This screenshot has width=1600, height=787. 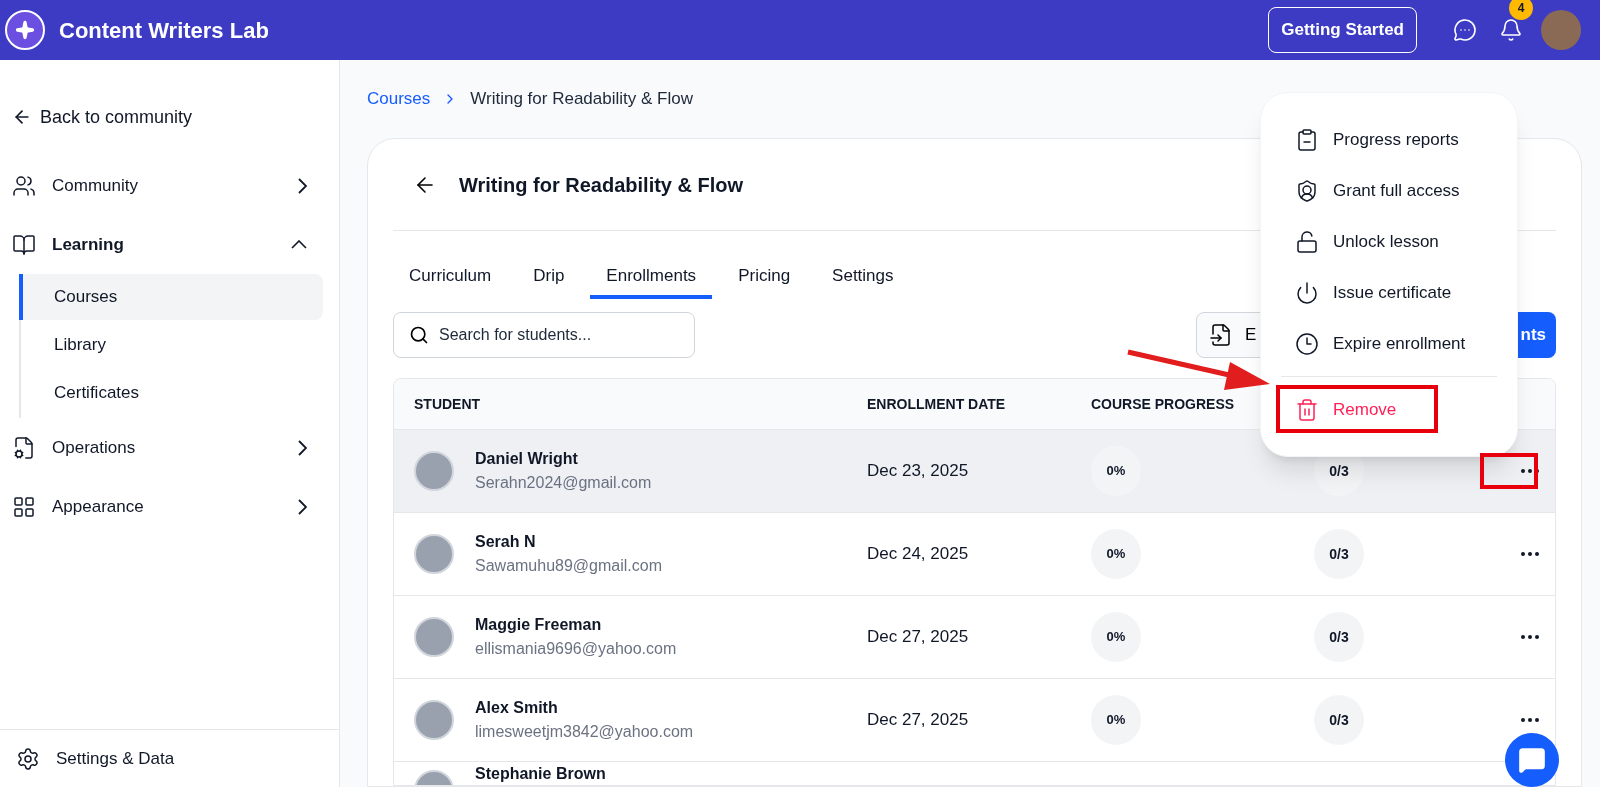 What do you see at coordinates (584, 732) in the screenshot?
I see `student-email: limesweetjm3842@yahoo.com` at bounding box center [584, 732].